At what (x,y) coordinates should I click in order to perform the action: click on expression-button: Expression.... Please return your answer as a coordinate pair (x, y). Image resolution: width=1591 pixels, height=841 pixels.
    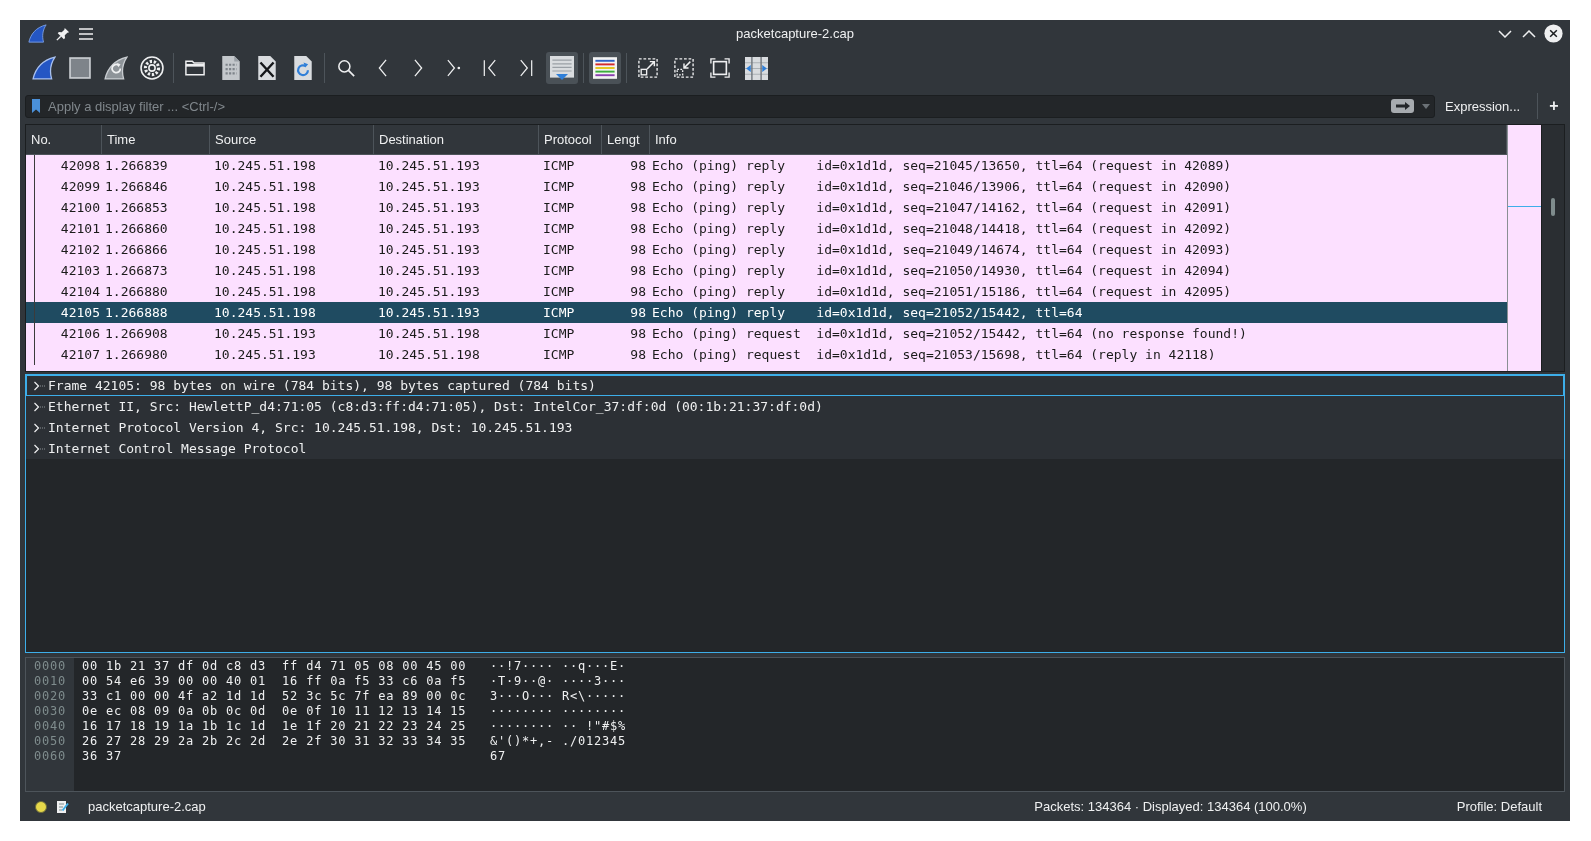
    Looking at the image, I should click on (1483, 106).